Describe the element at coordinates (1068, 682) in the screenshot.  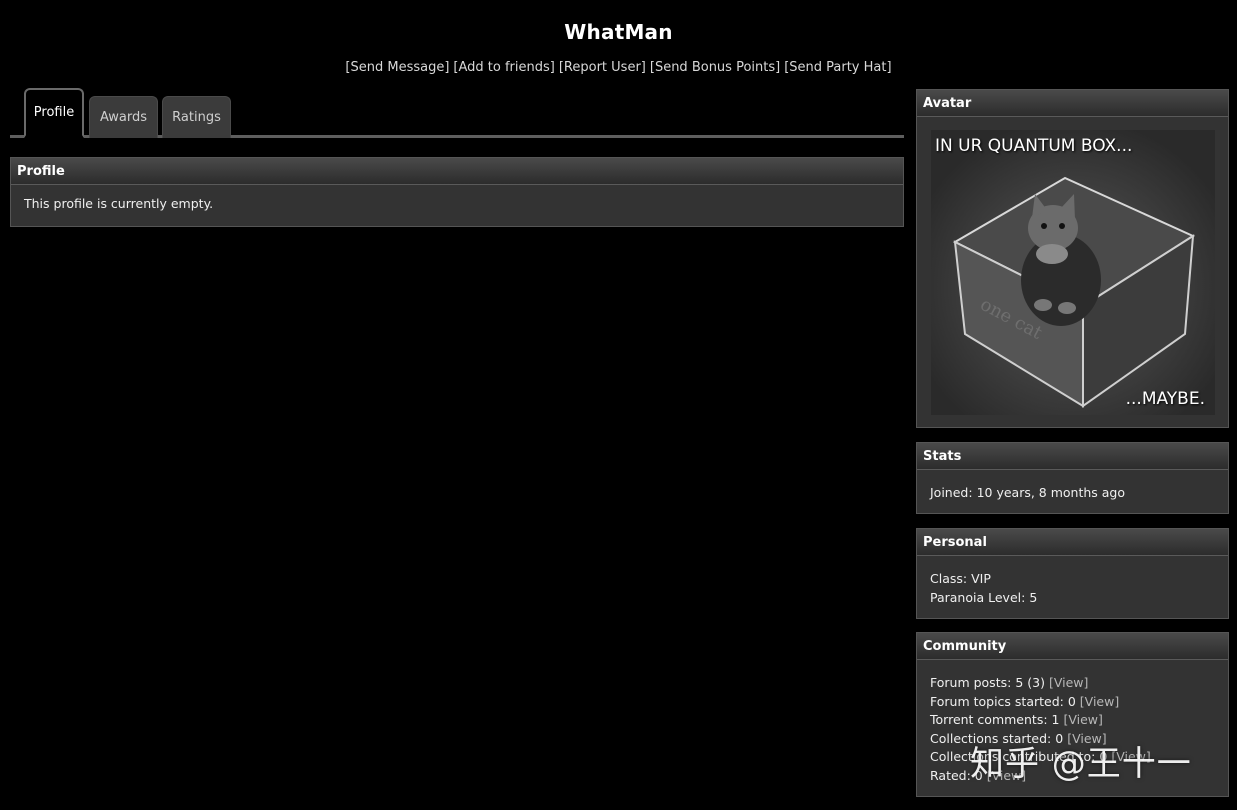
I see `view-forum-posts-link: [View]` at that location.